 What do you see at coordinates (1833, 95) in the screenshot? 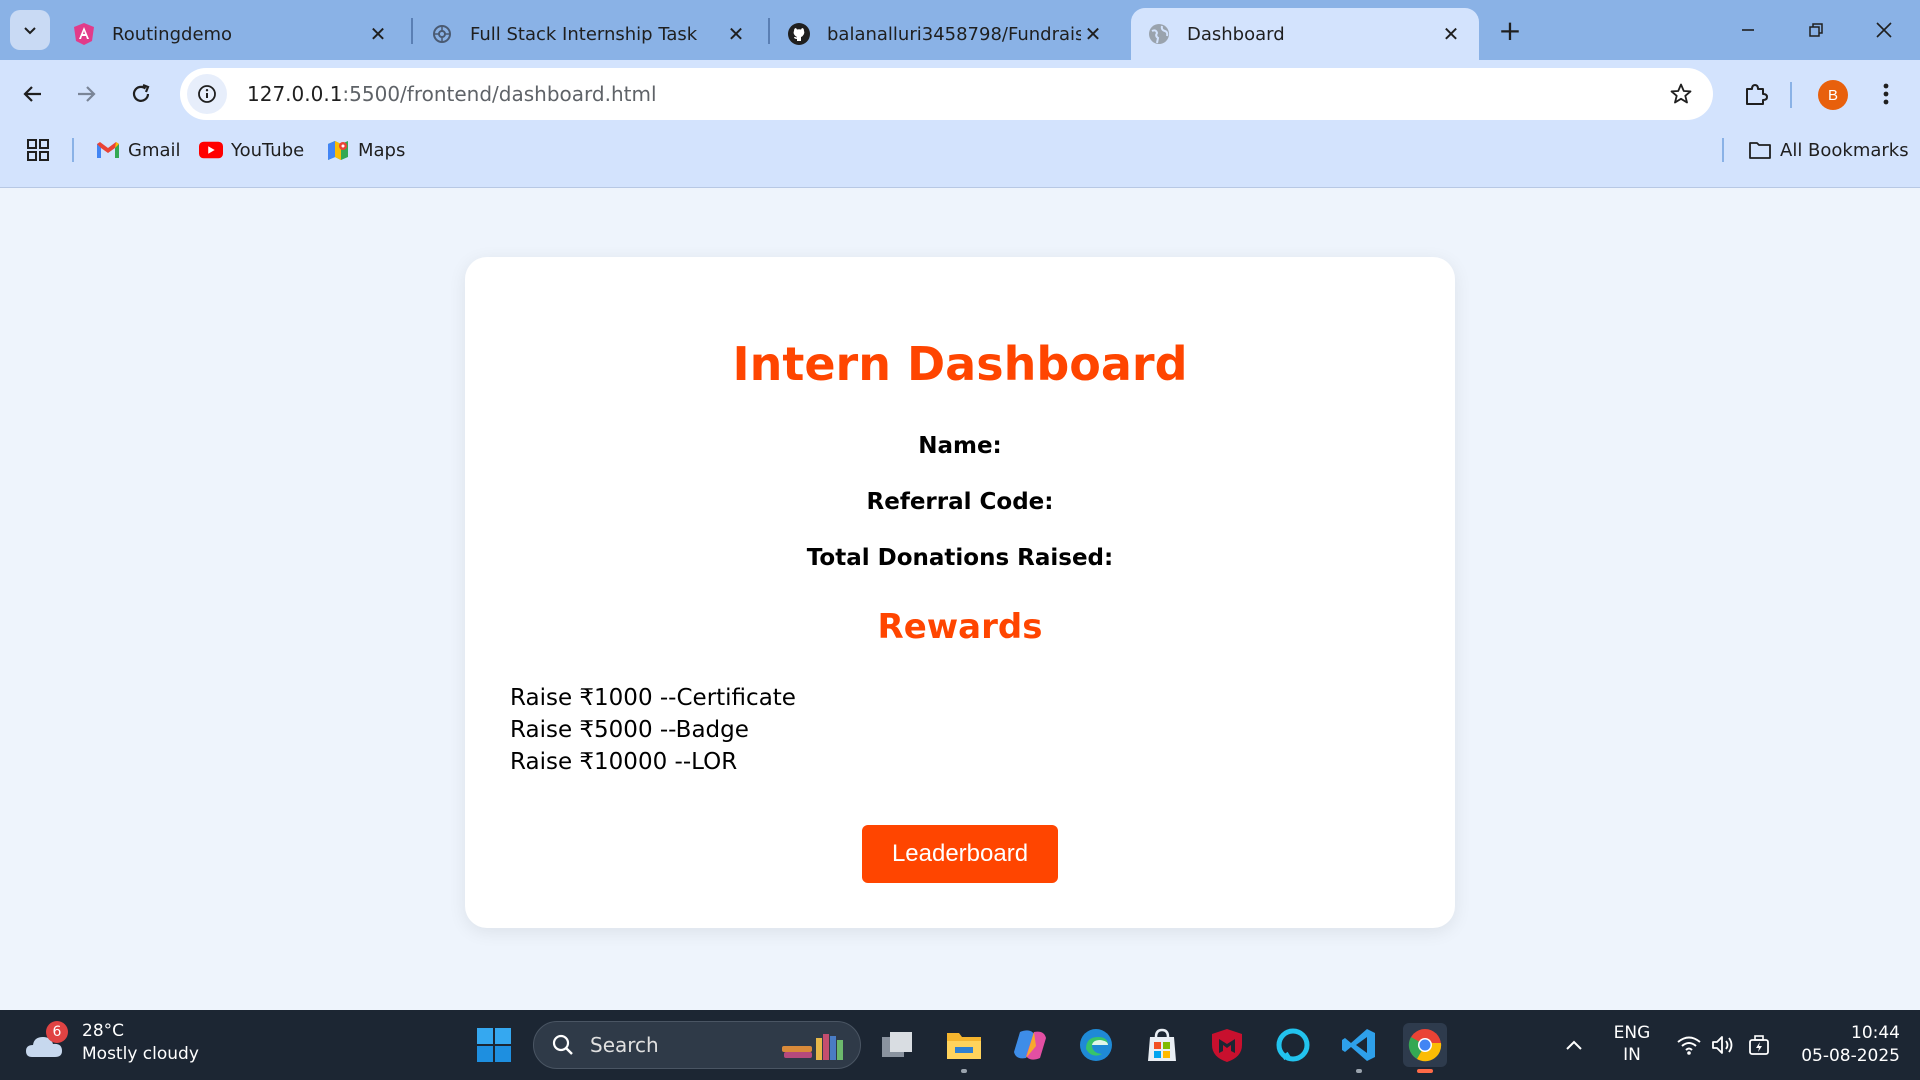
I see `profile-avatar: B` at bounding box center [1833, 95].